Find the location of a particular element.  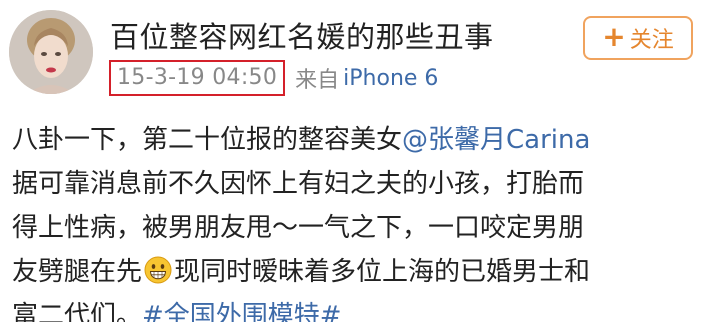

post-text: 富二代们。 is located at coordinates (77, 311).